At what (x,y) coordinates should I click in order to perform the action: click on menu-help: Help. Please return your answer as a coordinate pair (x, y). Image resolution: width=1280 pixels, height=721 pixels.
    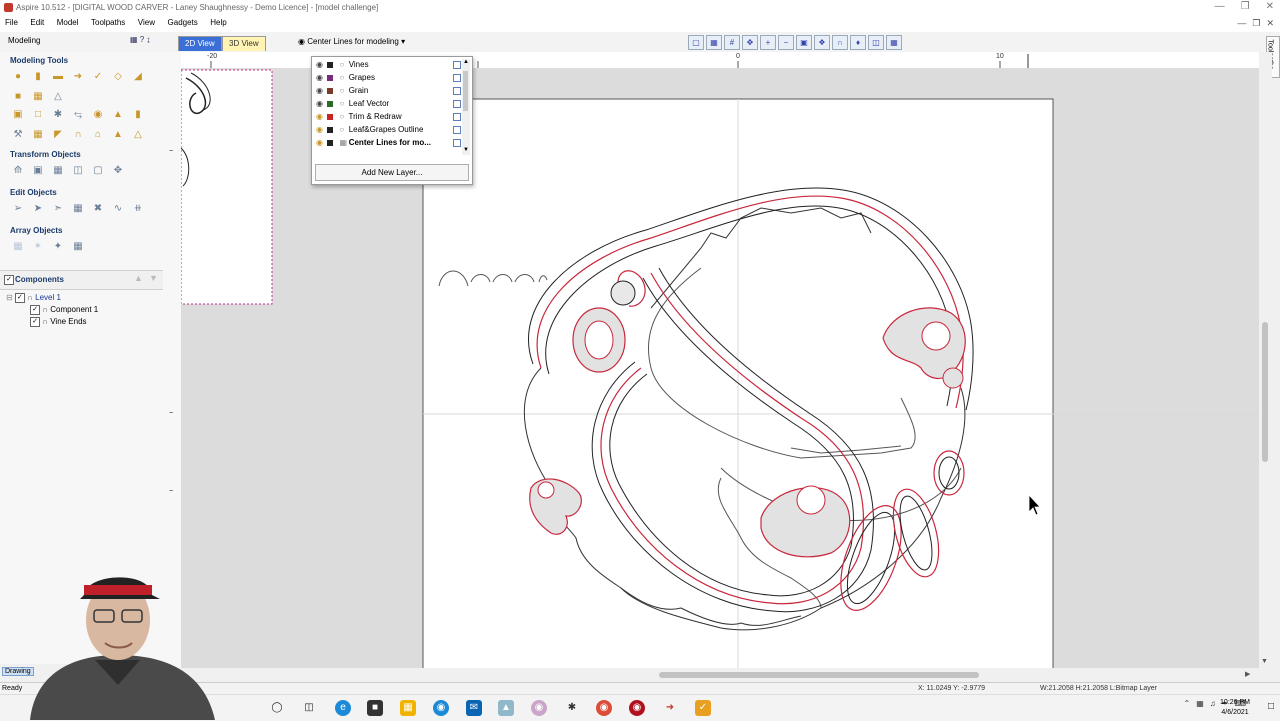
    Looking at the image, I should click on (218, 22).